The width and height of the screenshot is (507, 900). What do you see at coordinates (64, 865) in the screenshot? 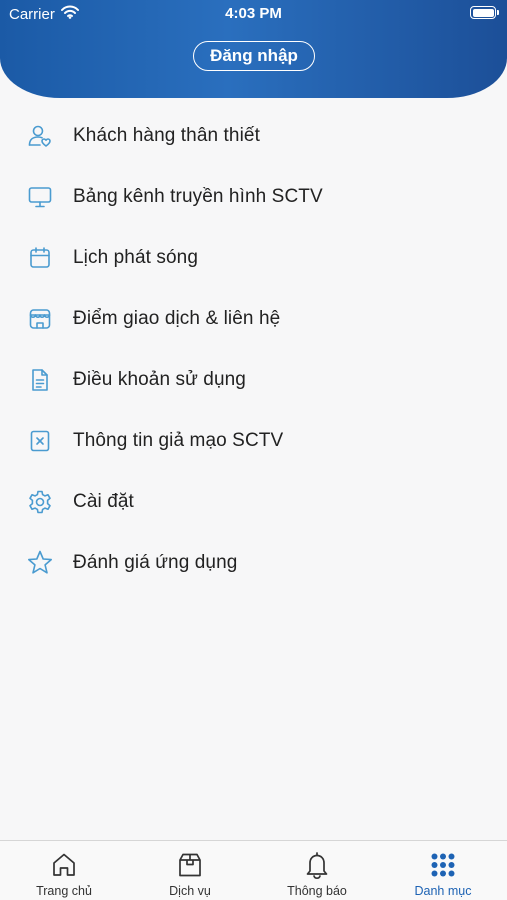
I see `home-icon` at bounding box center [64, 865].